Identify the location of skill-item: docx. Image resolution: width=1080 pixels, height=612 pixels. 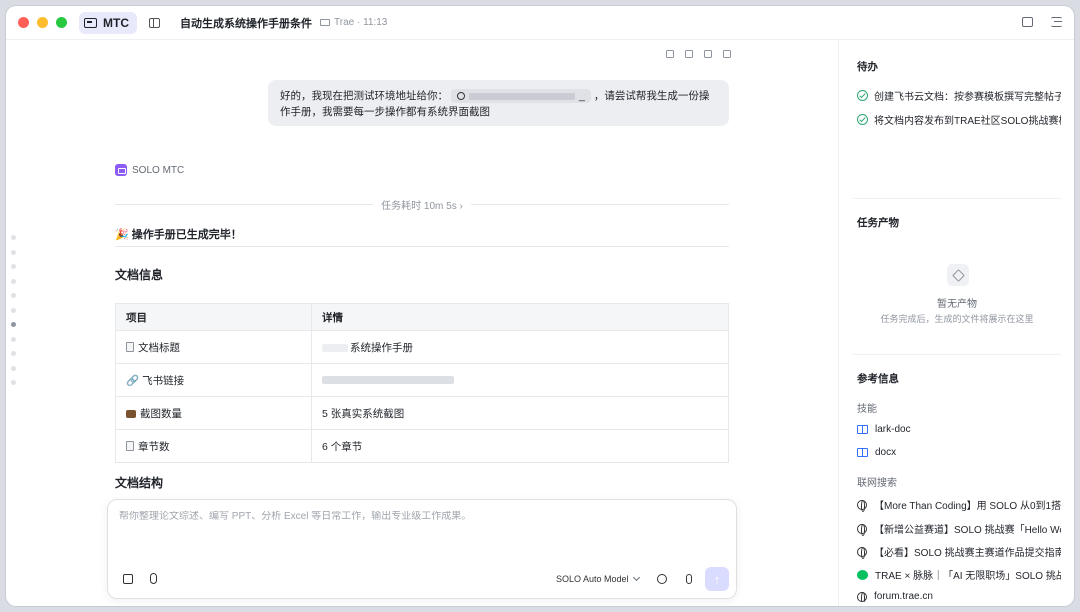
(959, 452).